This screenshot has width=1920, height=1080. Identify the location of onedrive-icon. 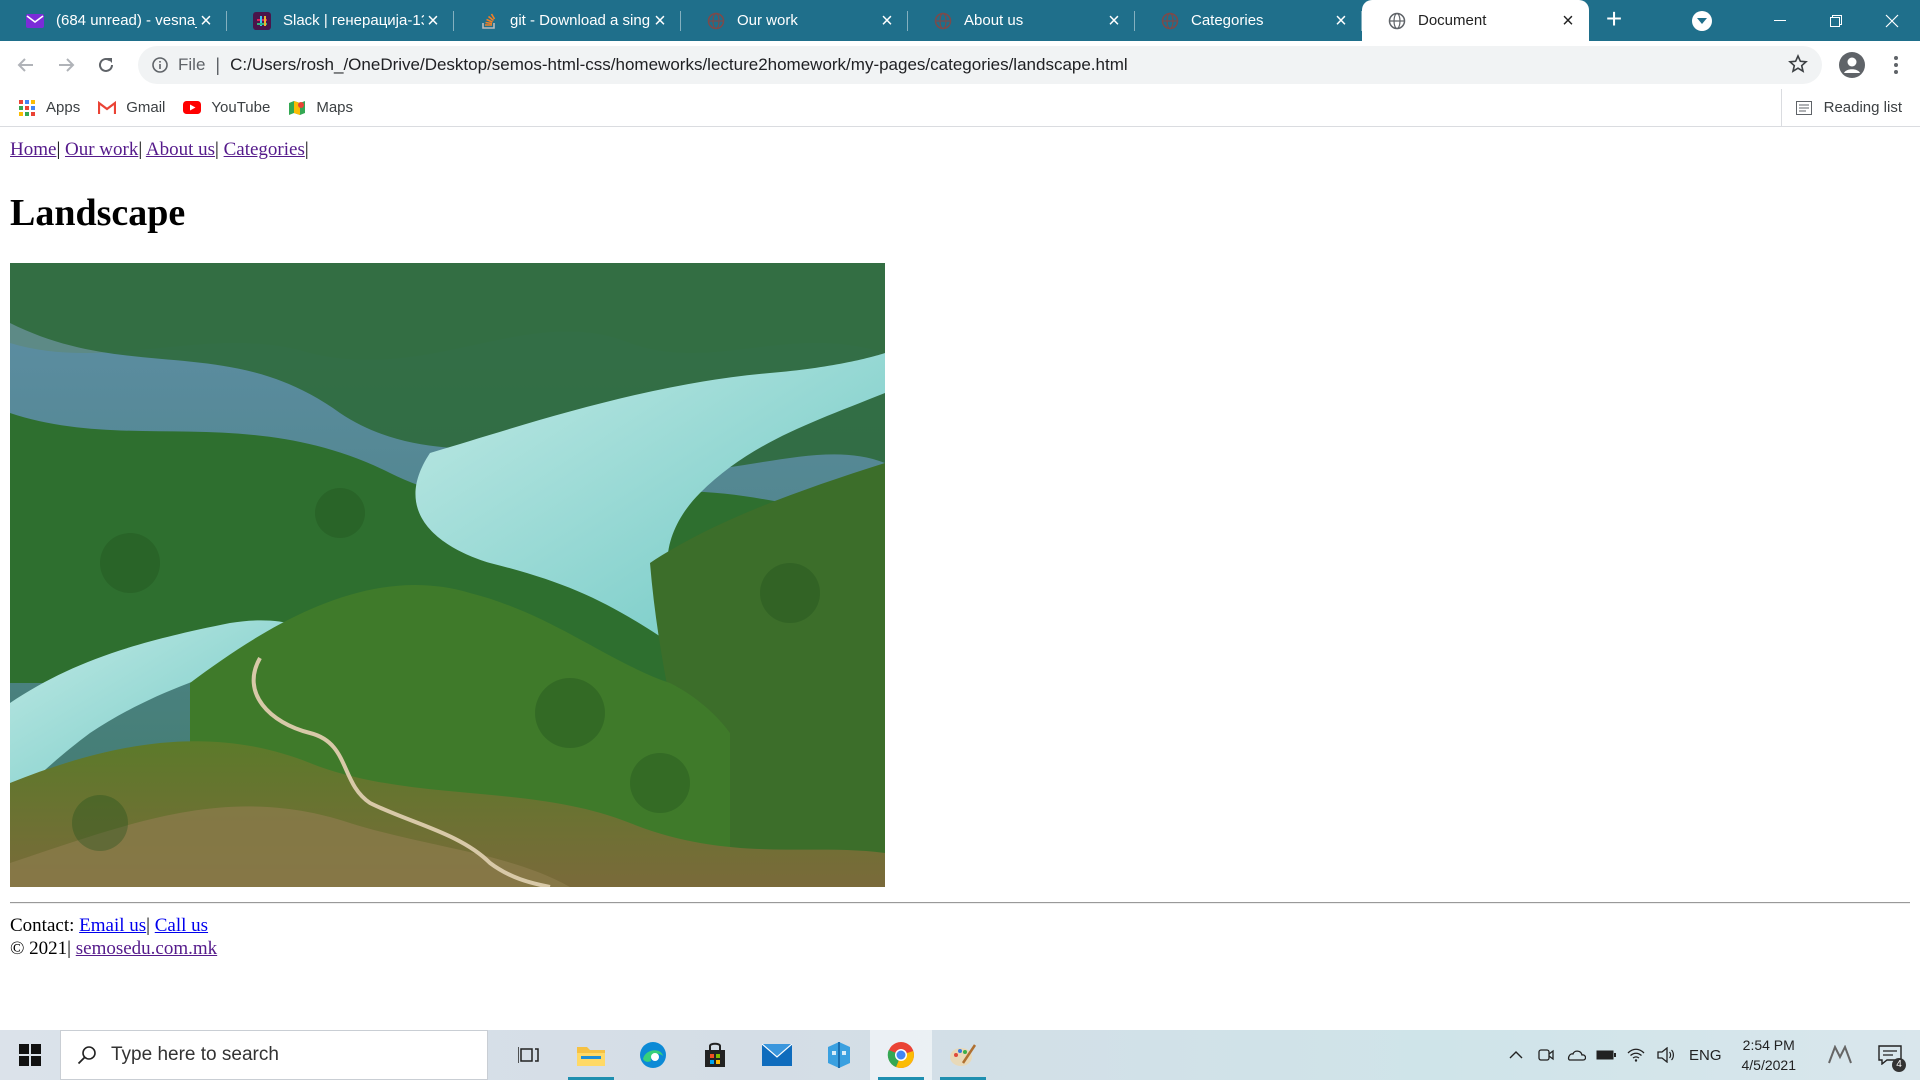
(1576, 1055).